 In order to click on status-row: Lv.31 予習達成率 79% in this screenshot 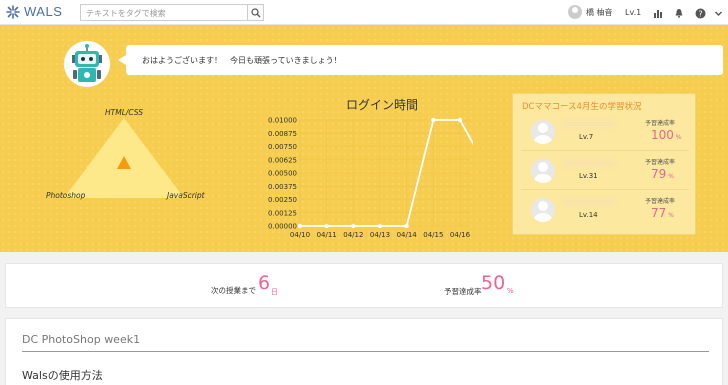, I will do `click(605, 171)`.